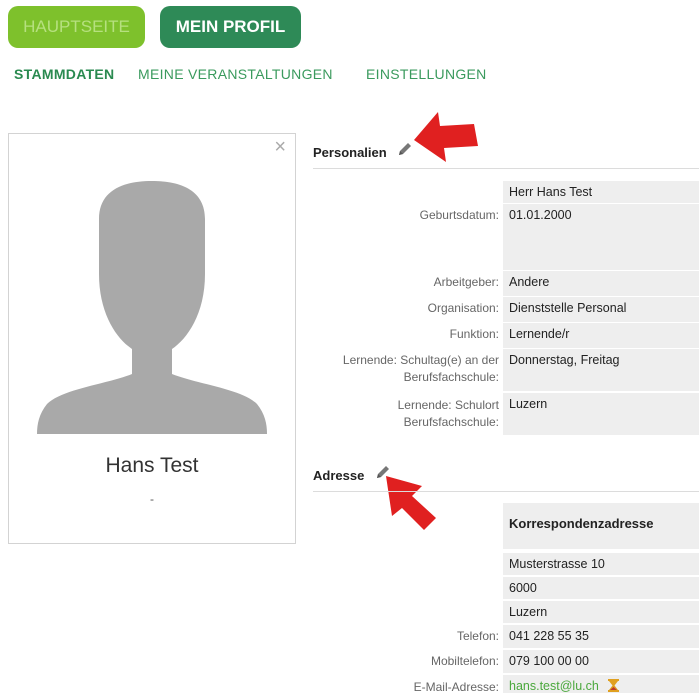  What do you see at coordinates (280, 147) in the screenshot?
I see `close-icon: ×` at bounding box center [280, 147].